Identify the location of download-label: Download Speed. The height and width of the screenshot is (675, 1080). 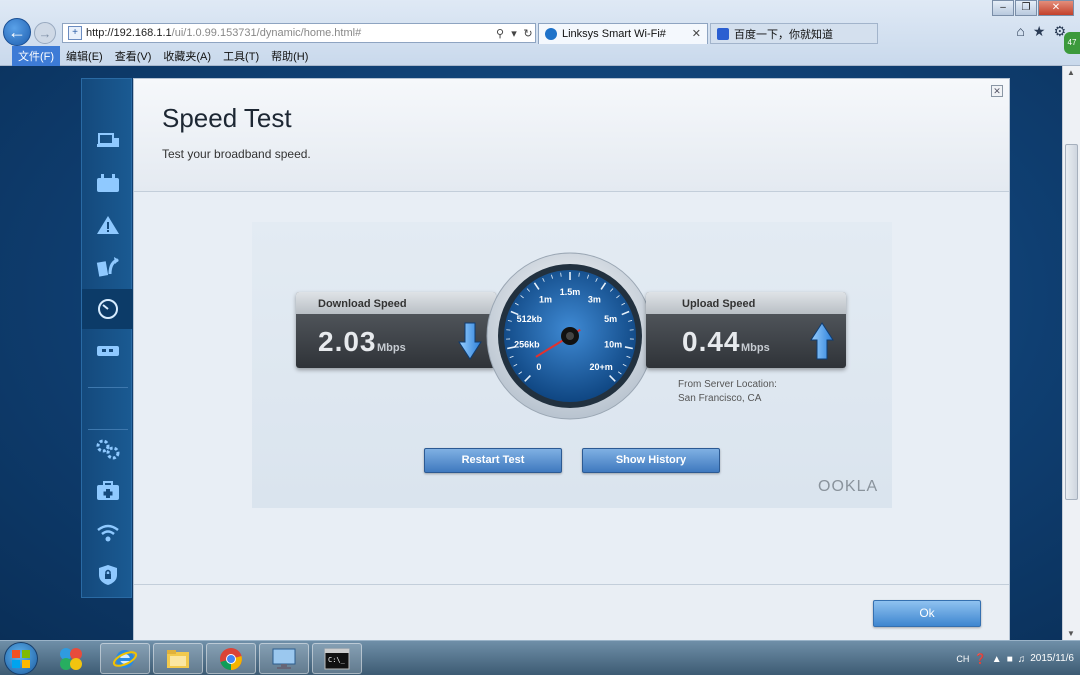
(362, 304).